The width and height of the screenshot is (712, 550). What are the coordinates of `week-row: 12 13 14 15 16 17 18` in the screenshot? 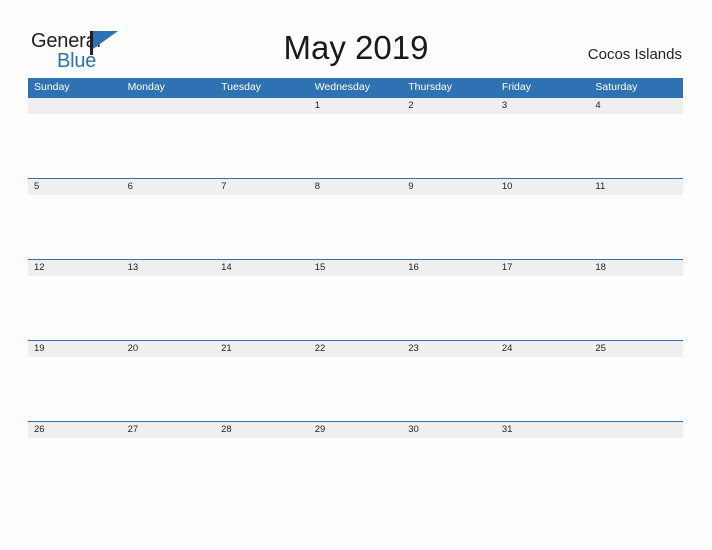 It's located at (355, 299).